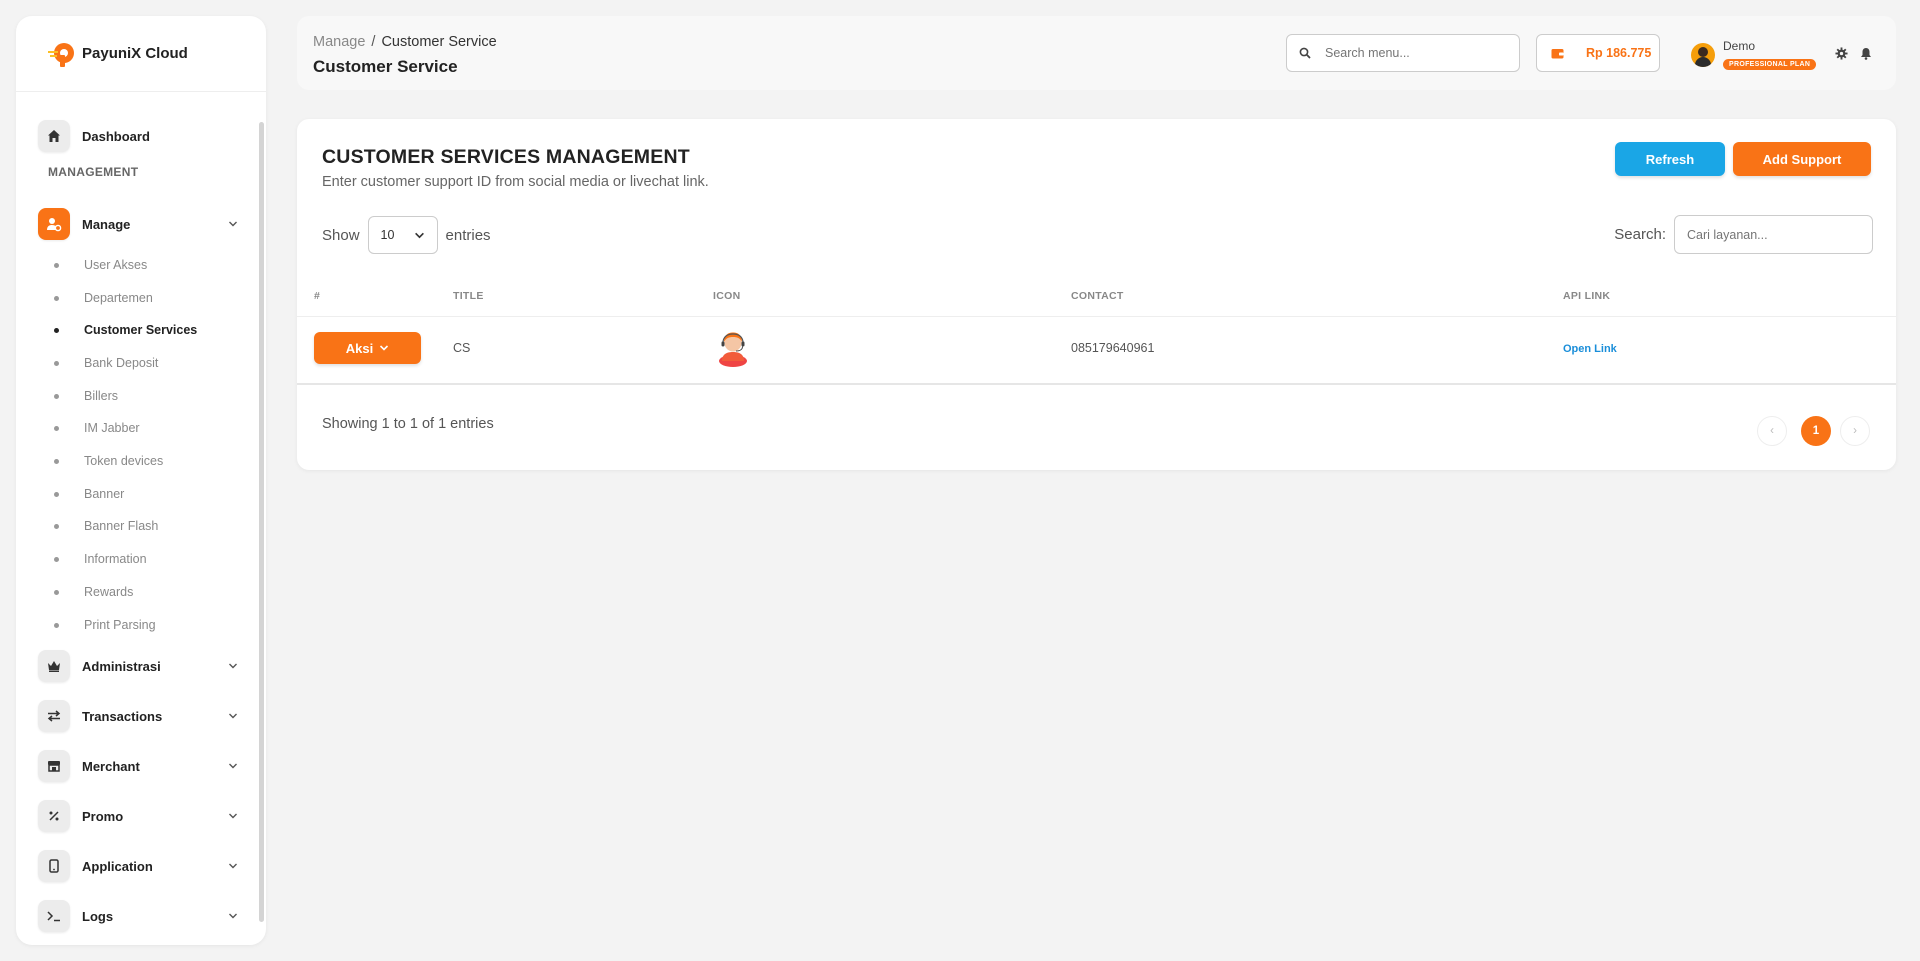 This screenshot has height=961, width=1920. What do you see at coordinates (1866, 53) in the screenshot?
I see `bell-icon` at bounding box center [1866, 53].